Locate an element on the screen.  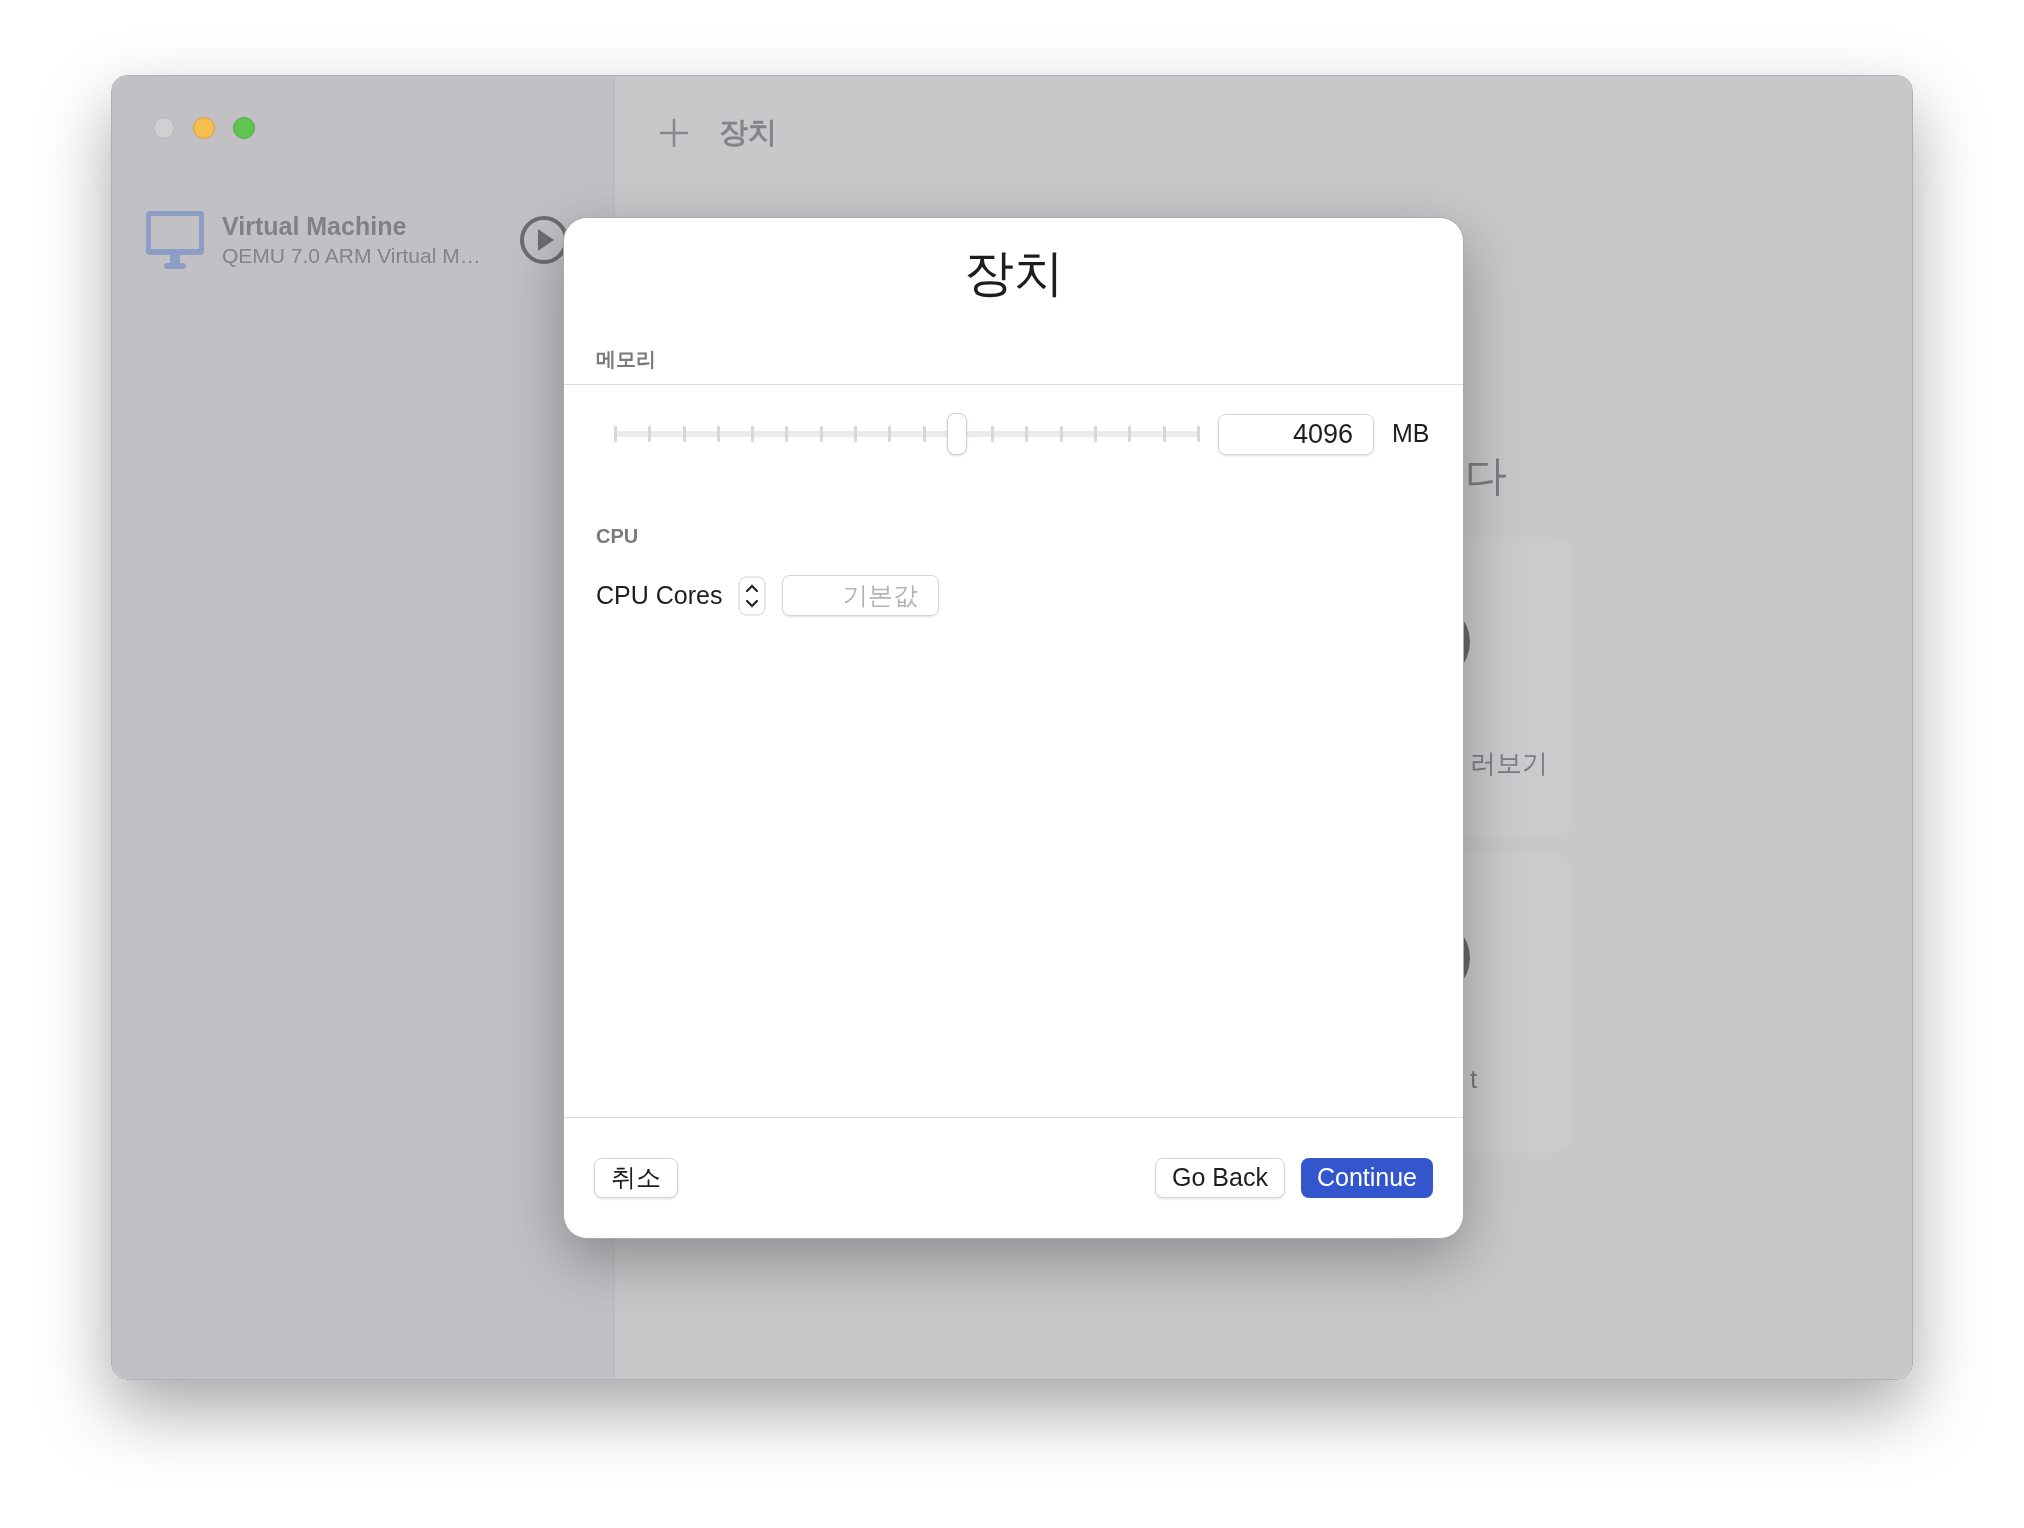
dialog-button: 취소 is located at coordinates (636, 1178).